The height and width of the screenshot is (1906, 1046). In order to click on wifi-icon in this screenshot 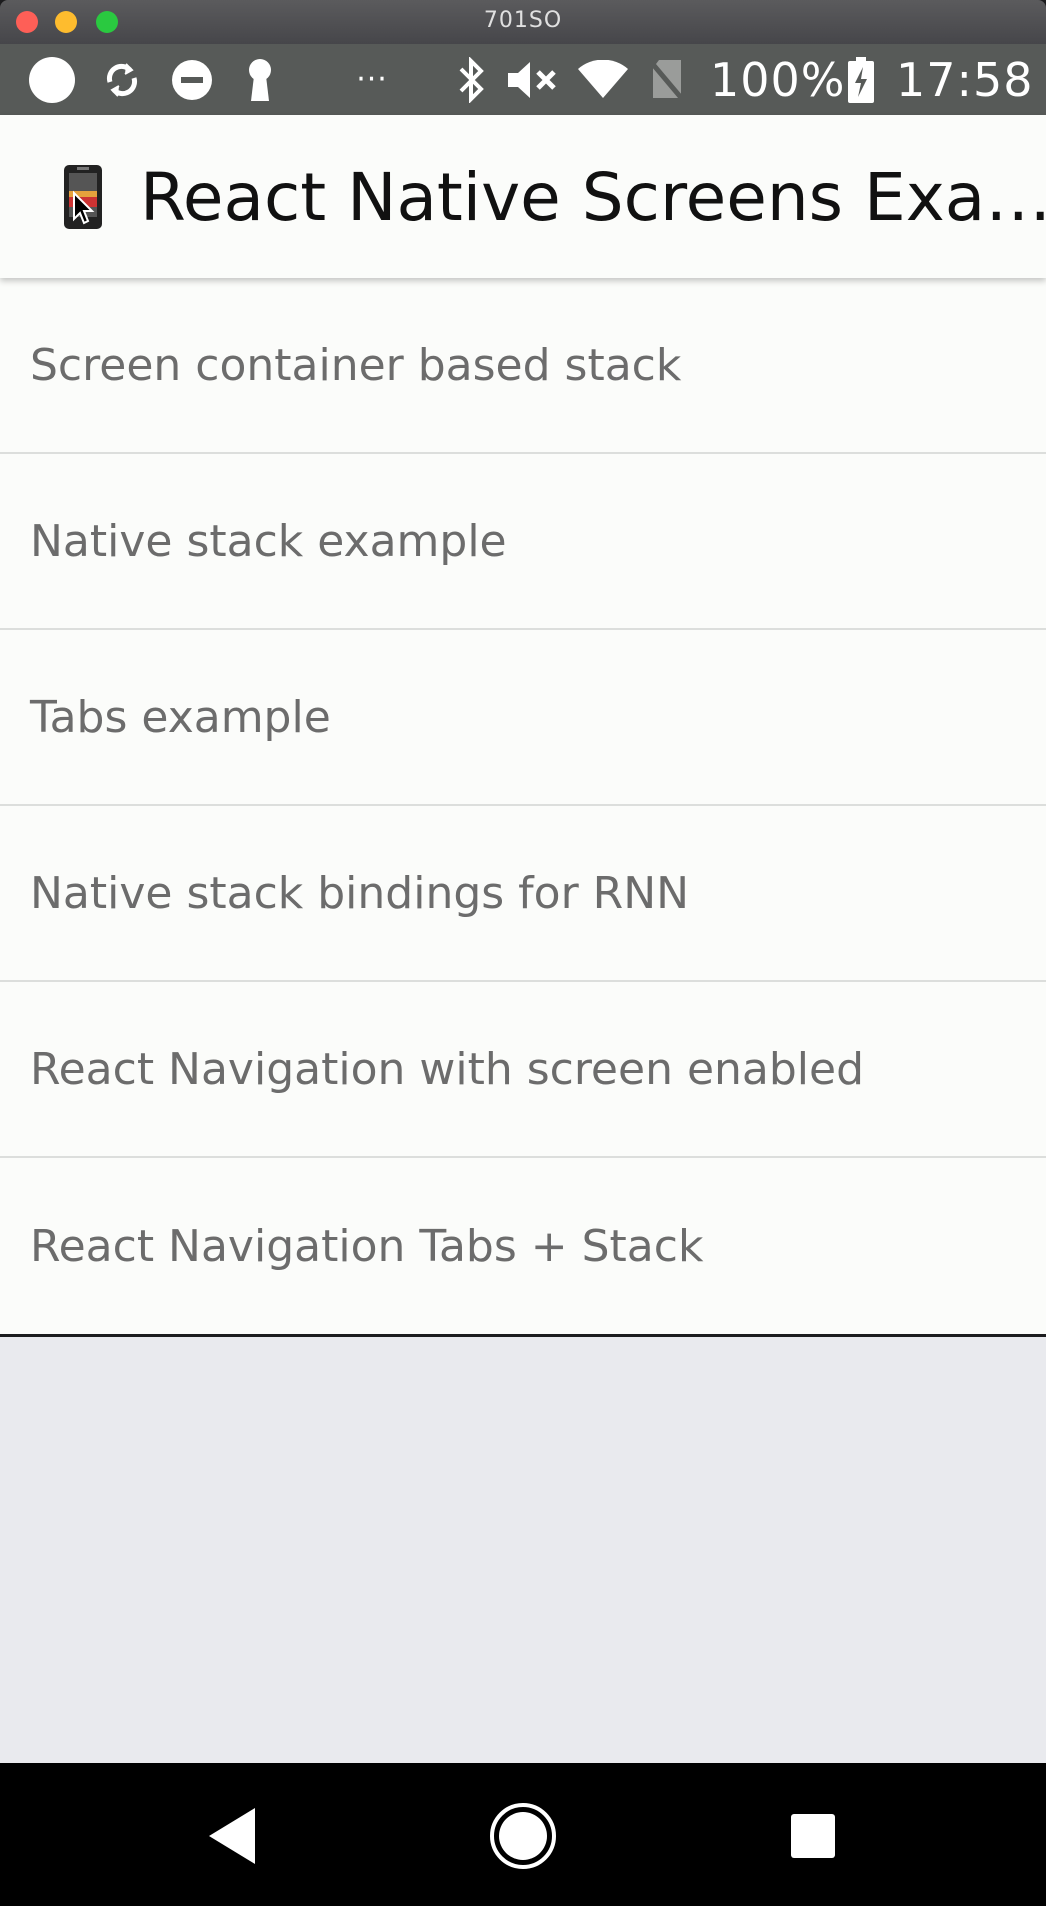, I will do `click(603, 79)`.